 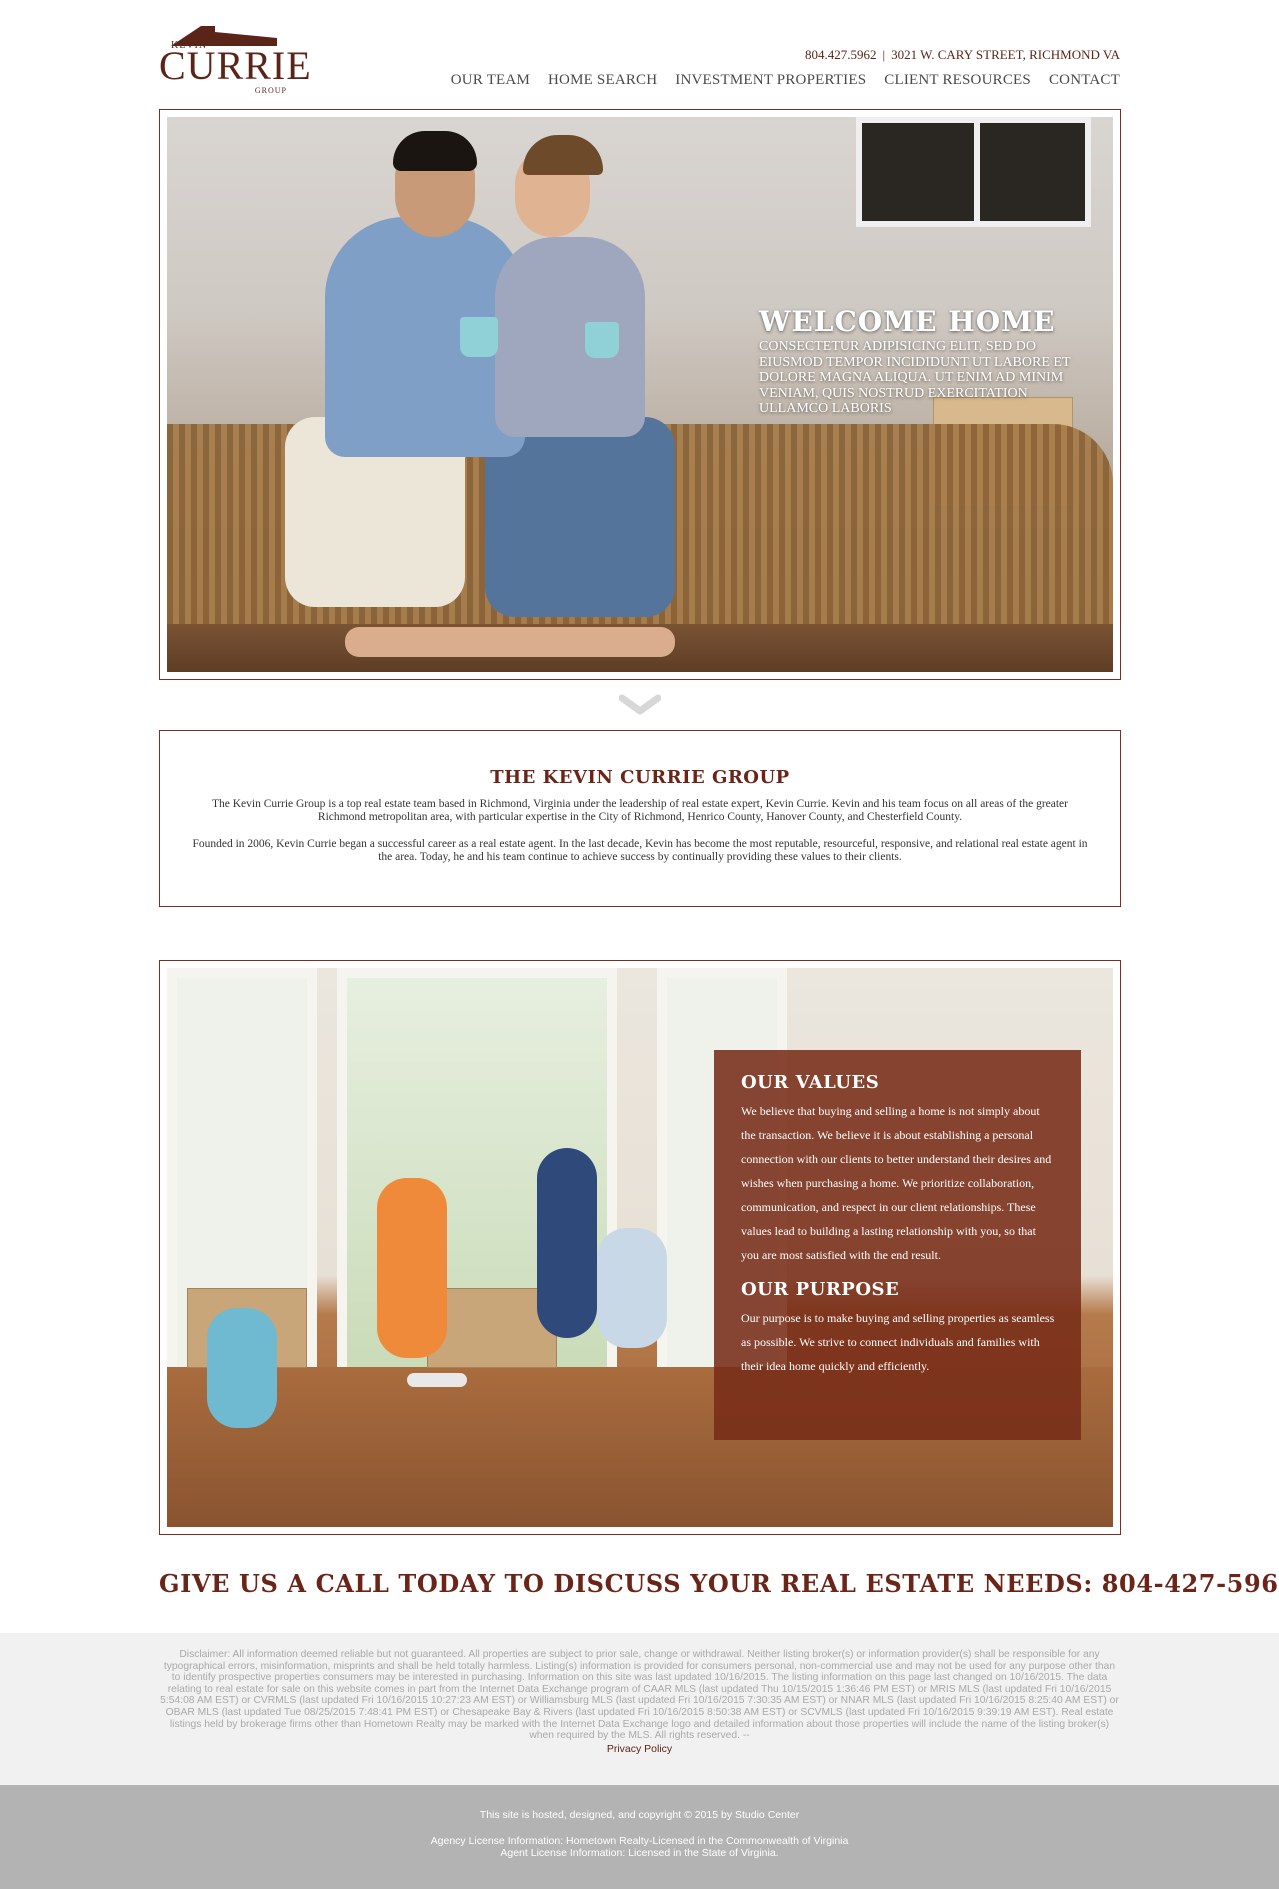 I want to click on hero-couple, so click(x=480, y=394).